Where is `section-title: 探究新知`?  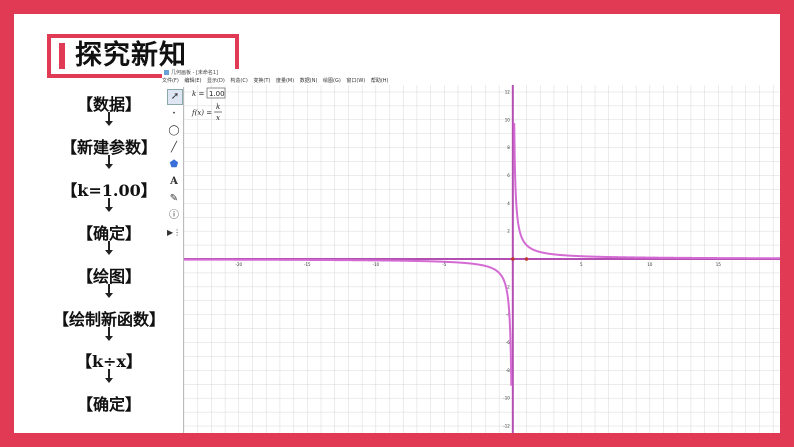
section-title: 探究新知 is located at coordinates (131, 55).